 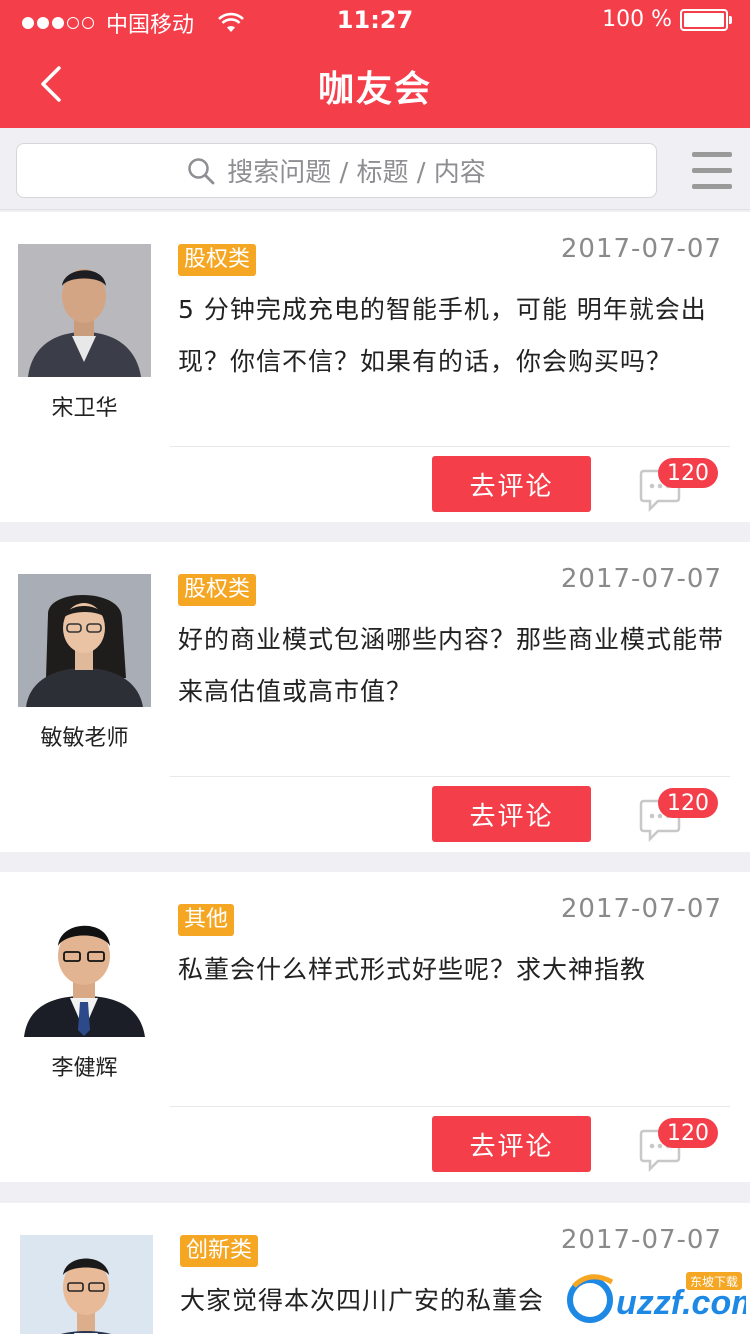 I want to click on uzzf-logo: uzzf.com 东坡下载, so click(x=656, y=1297).